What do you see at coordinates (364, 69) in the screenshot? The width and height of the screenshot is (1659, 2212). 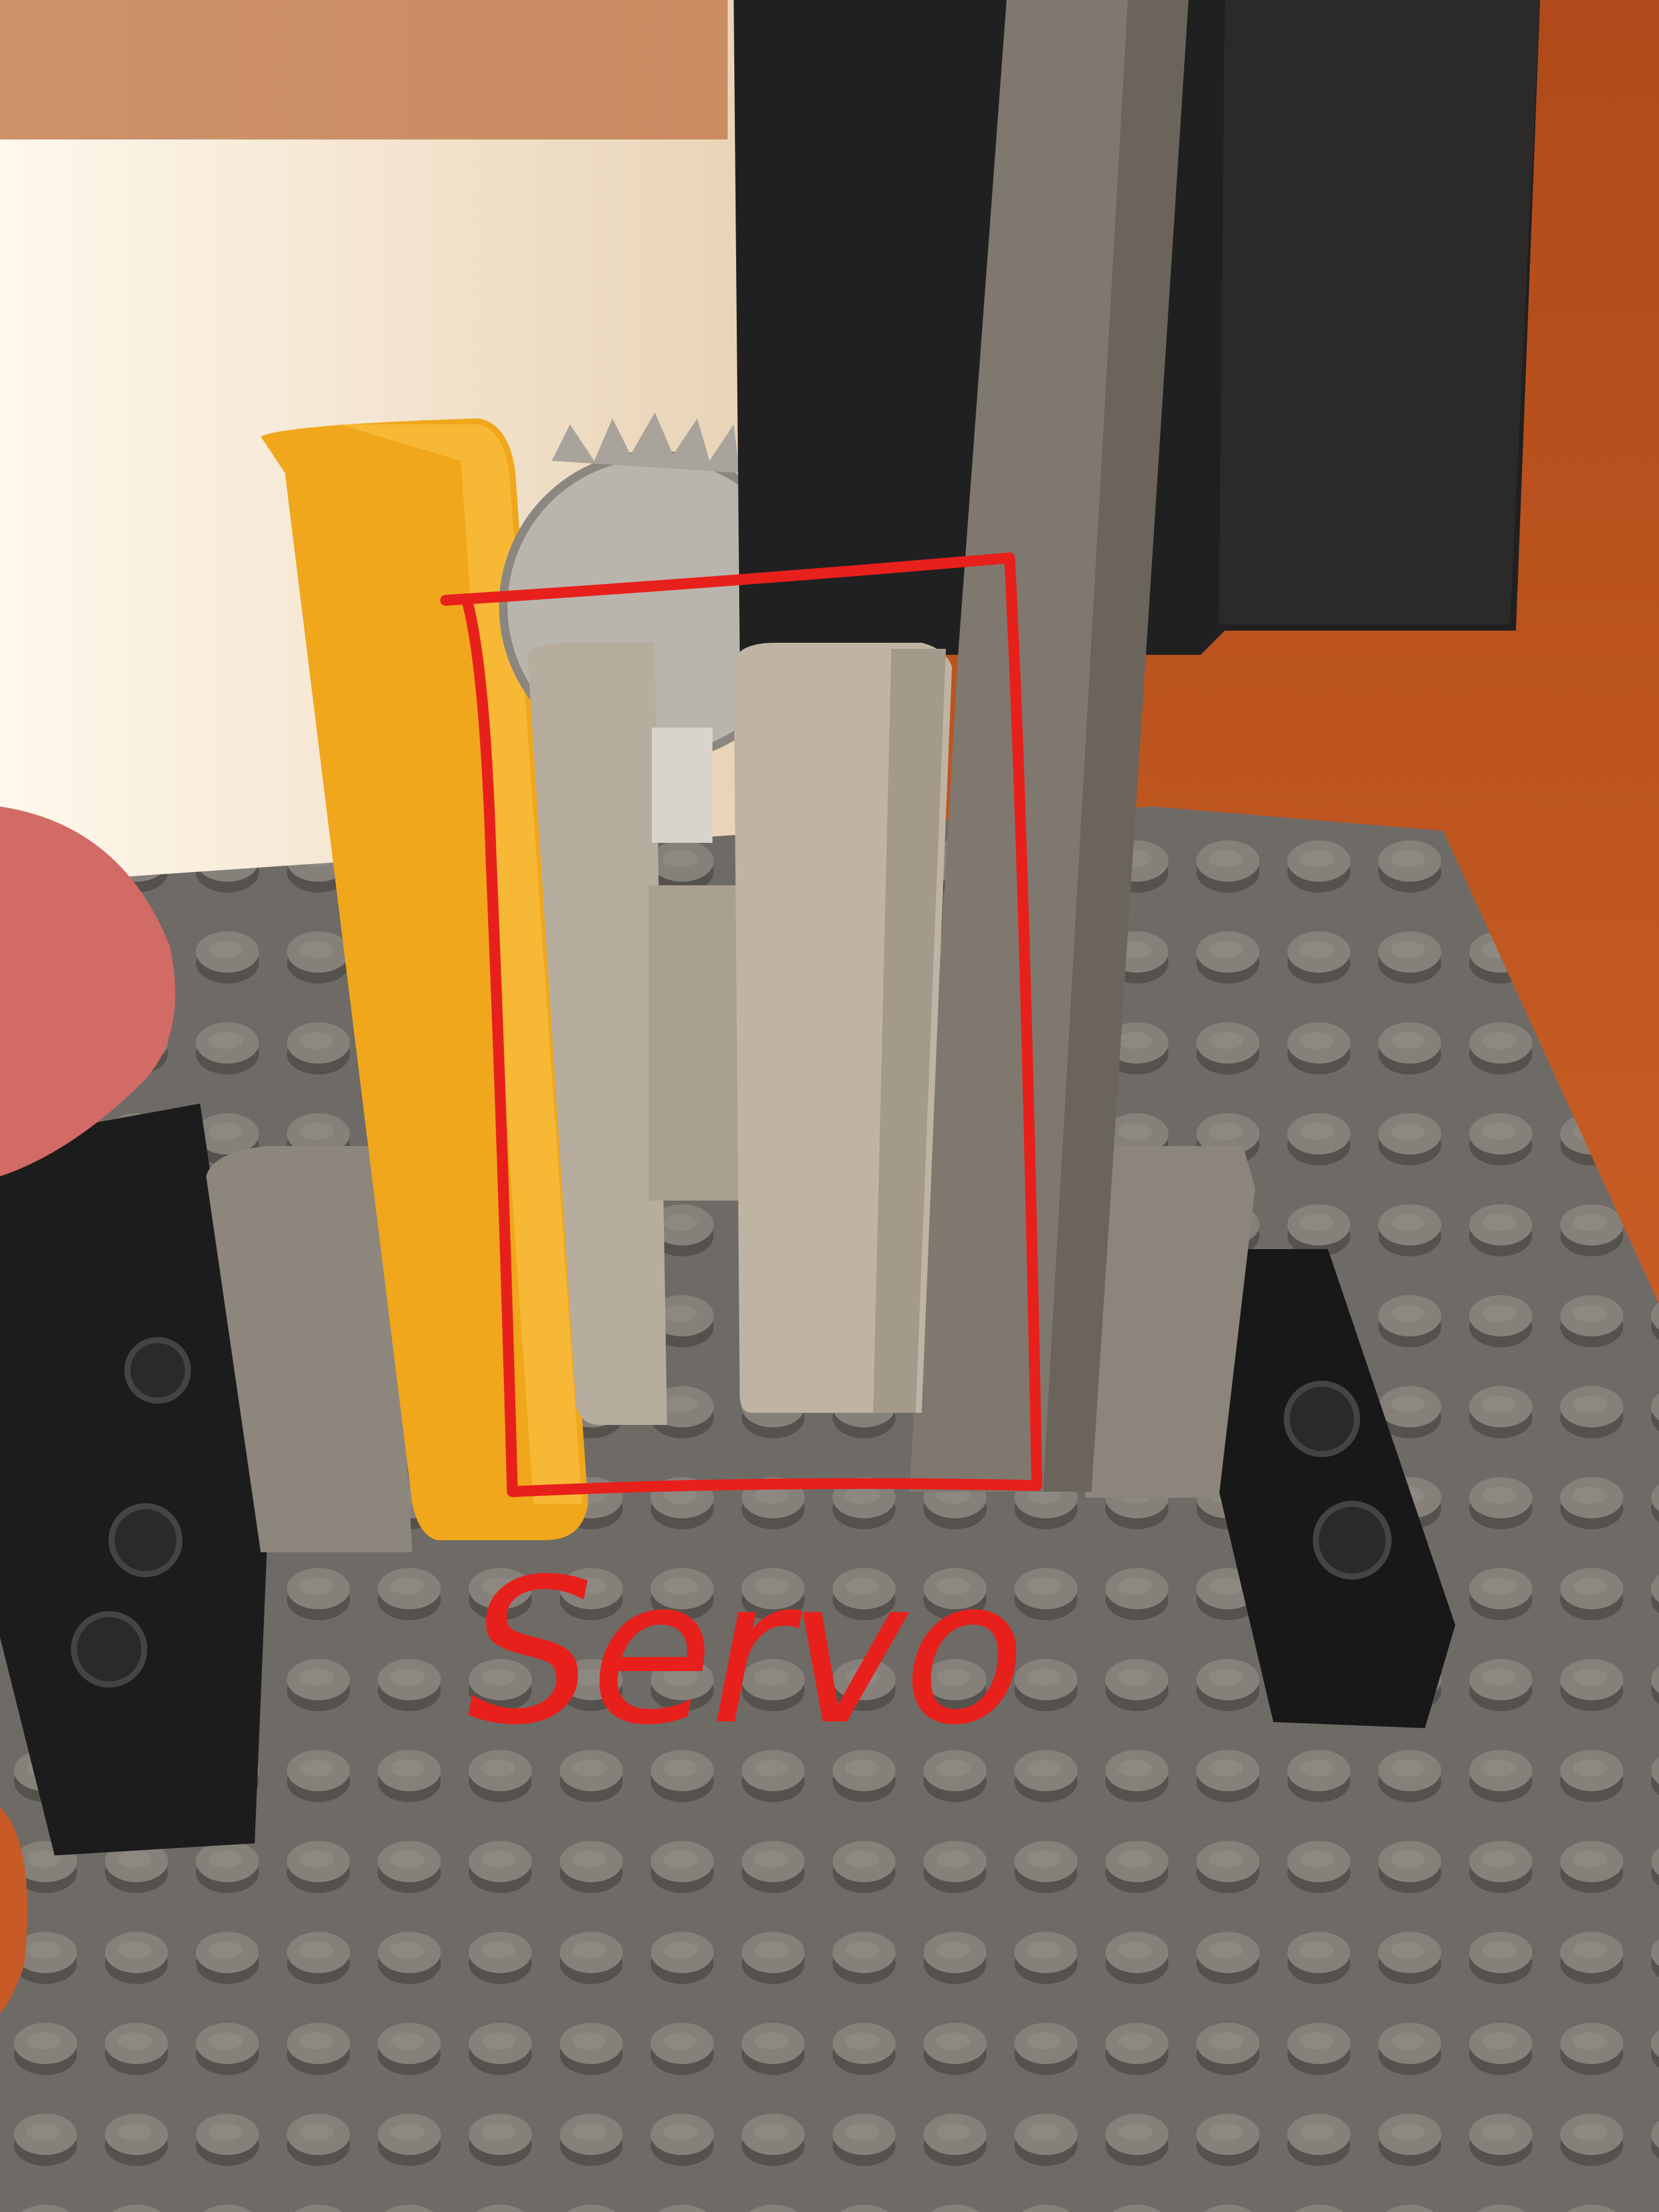 I see `top-carpet-strip` at bounding box center [364, 69].